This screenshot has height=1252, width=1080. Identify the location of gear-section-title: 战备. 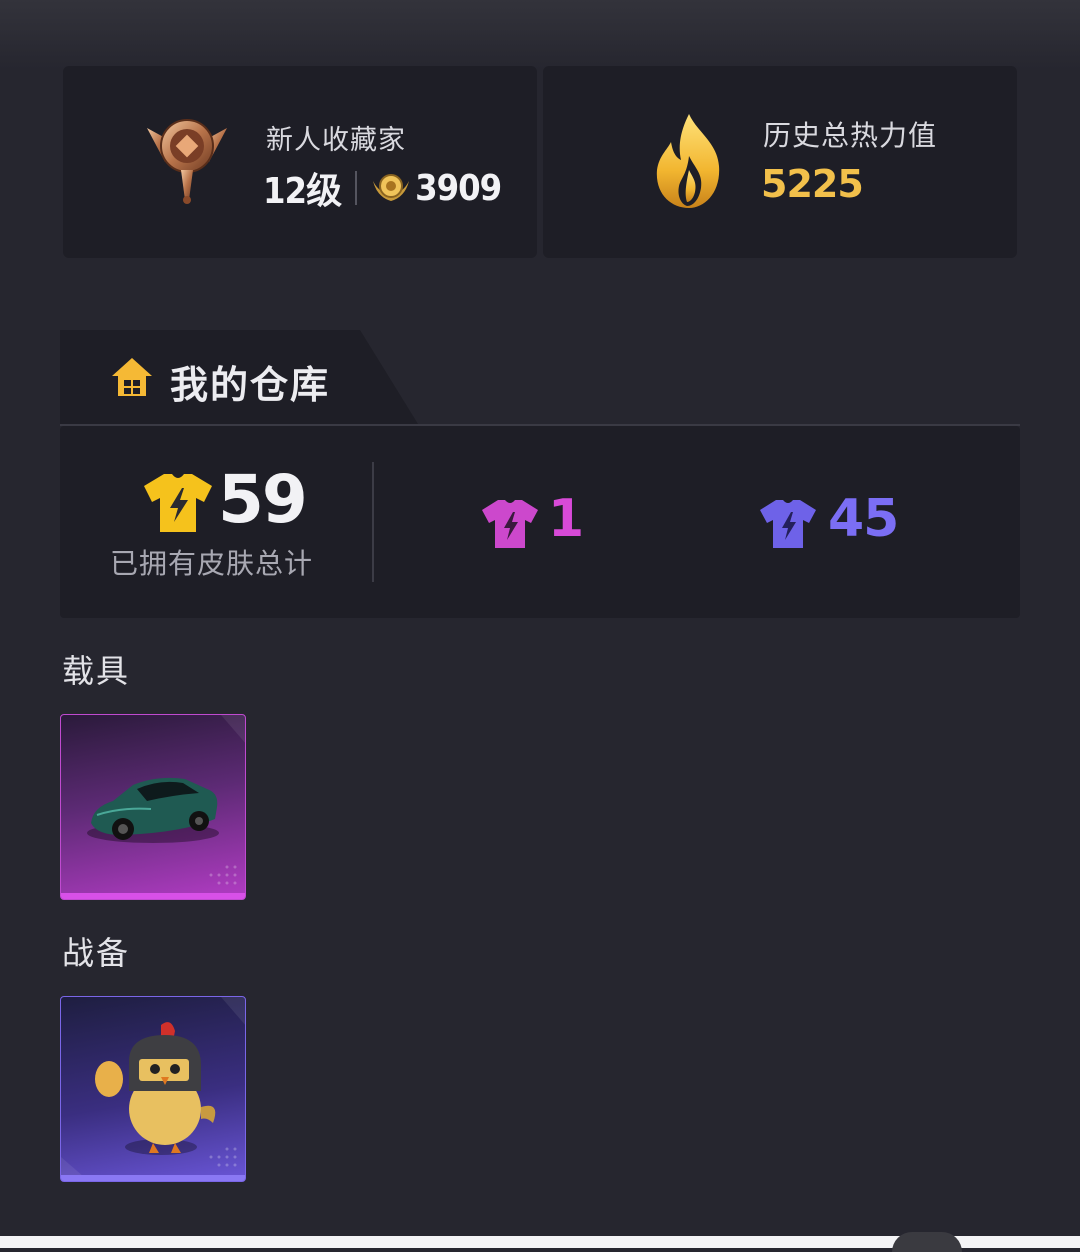
(96, 953).